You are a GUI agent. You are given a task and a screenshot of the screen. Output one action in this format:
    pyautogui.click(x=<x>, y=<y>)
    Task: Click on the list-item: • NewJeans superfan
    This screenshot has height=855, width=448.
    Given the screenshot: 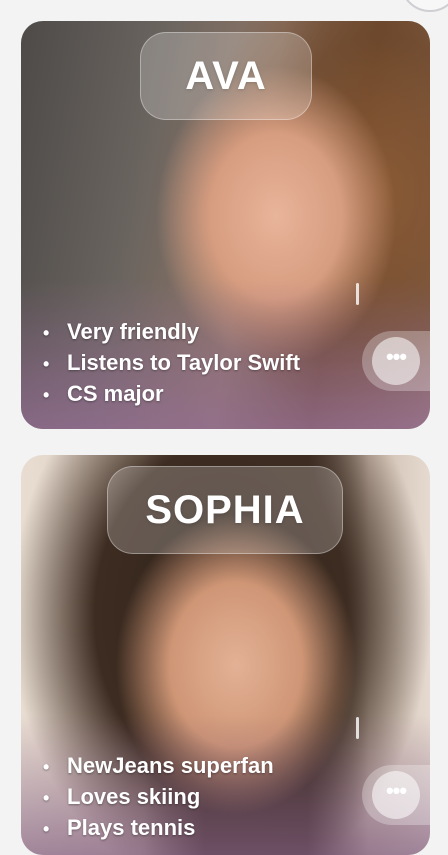 What is the action you would take?
    pyautogui.click(x=158, y=766)
    